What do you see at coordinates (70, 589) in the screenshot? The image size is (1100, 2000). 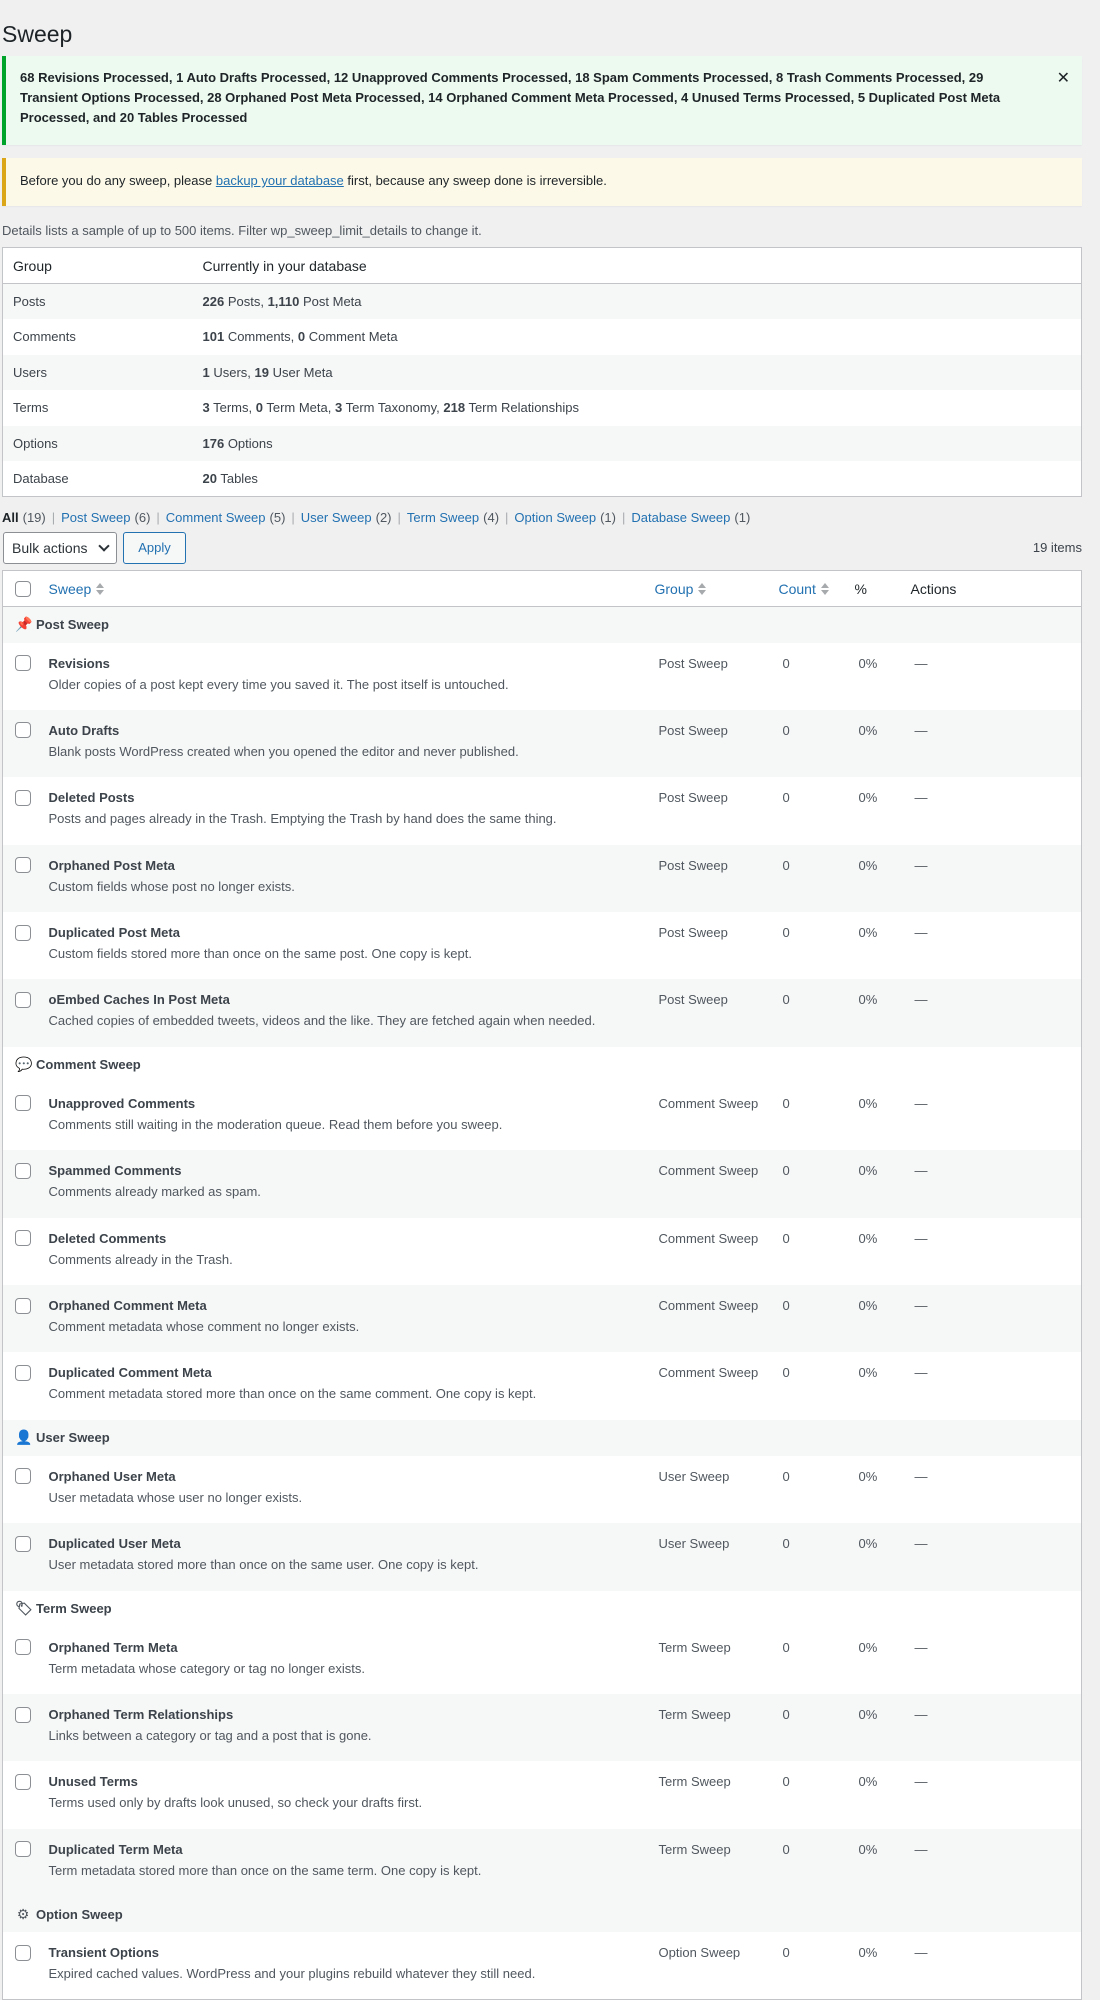 I see `sort-sweep-link: Sweep` at bounding box center [70, 589].